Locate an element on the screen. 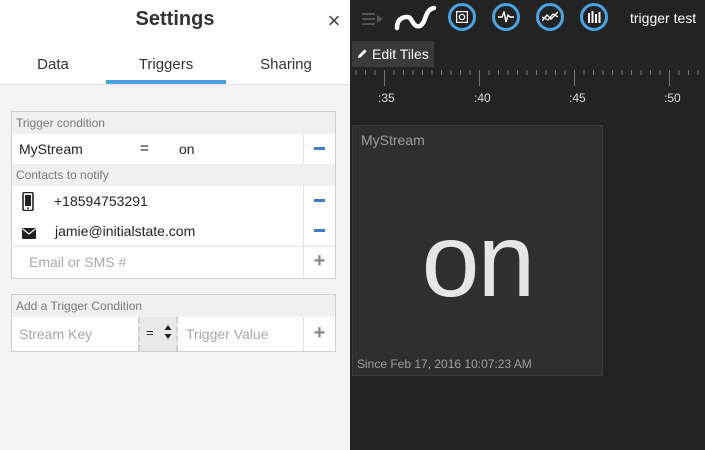  contact-input is located at coordinates (159, 262).